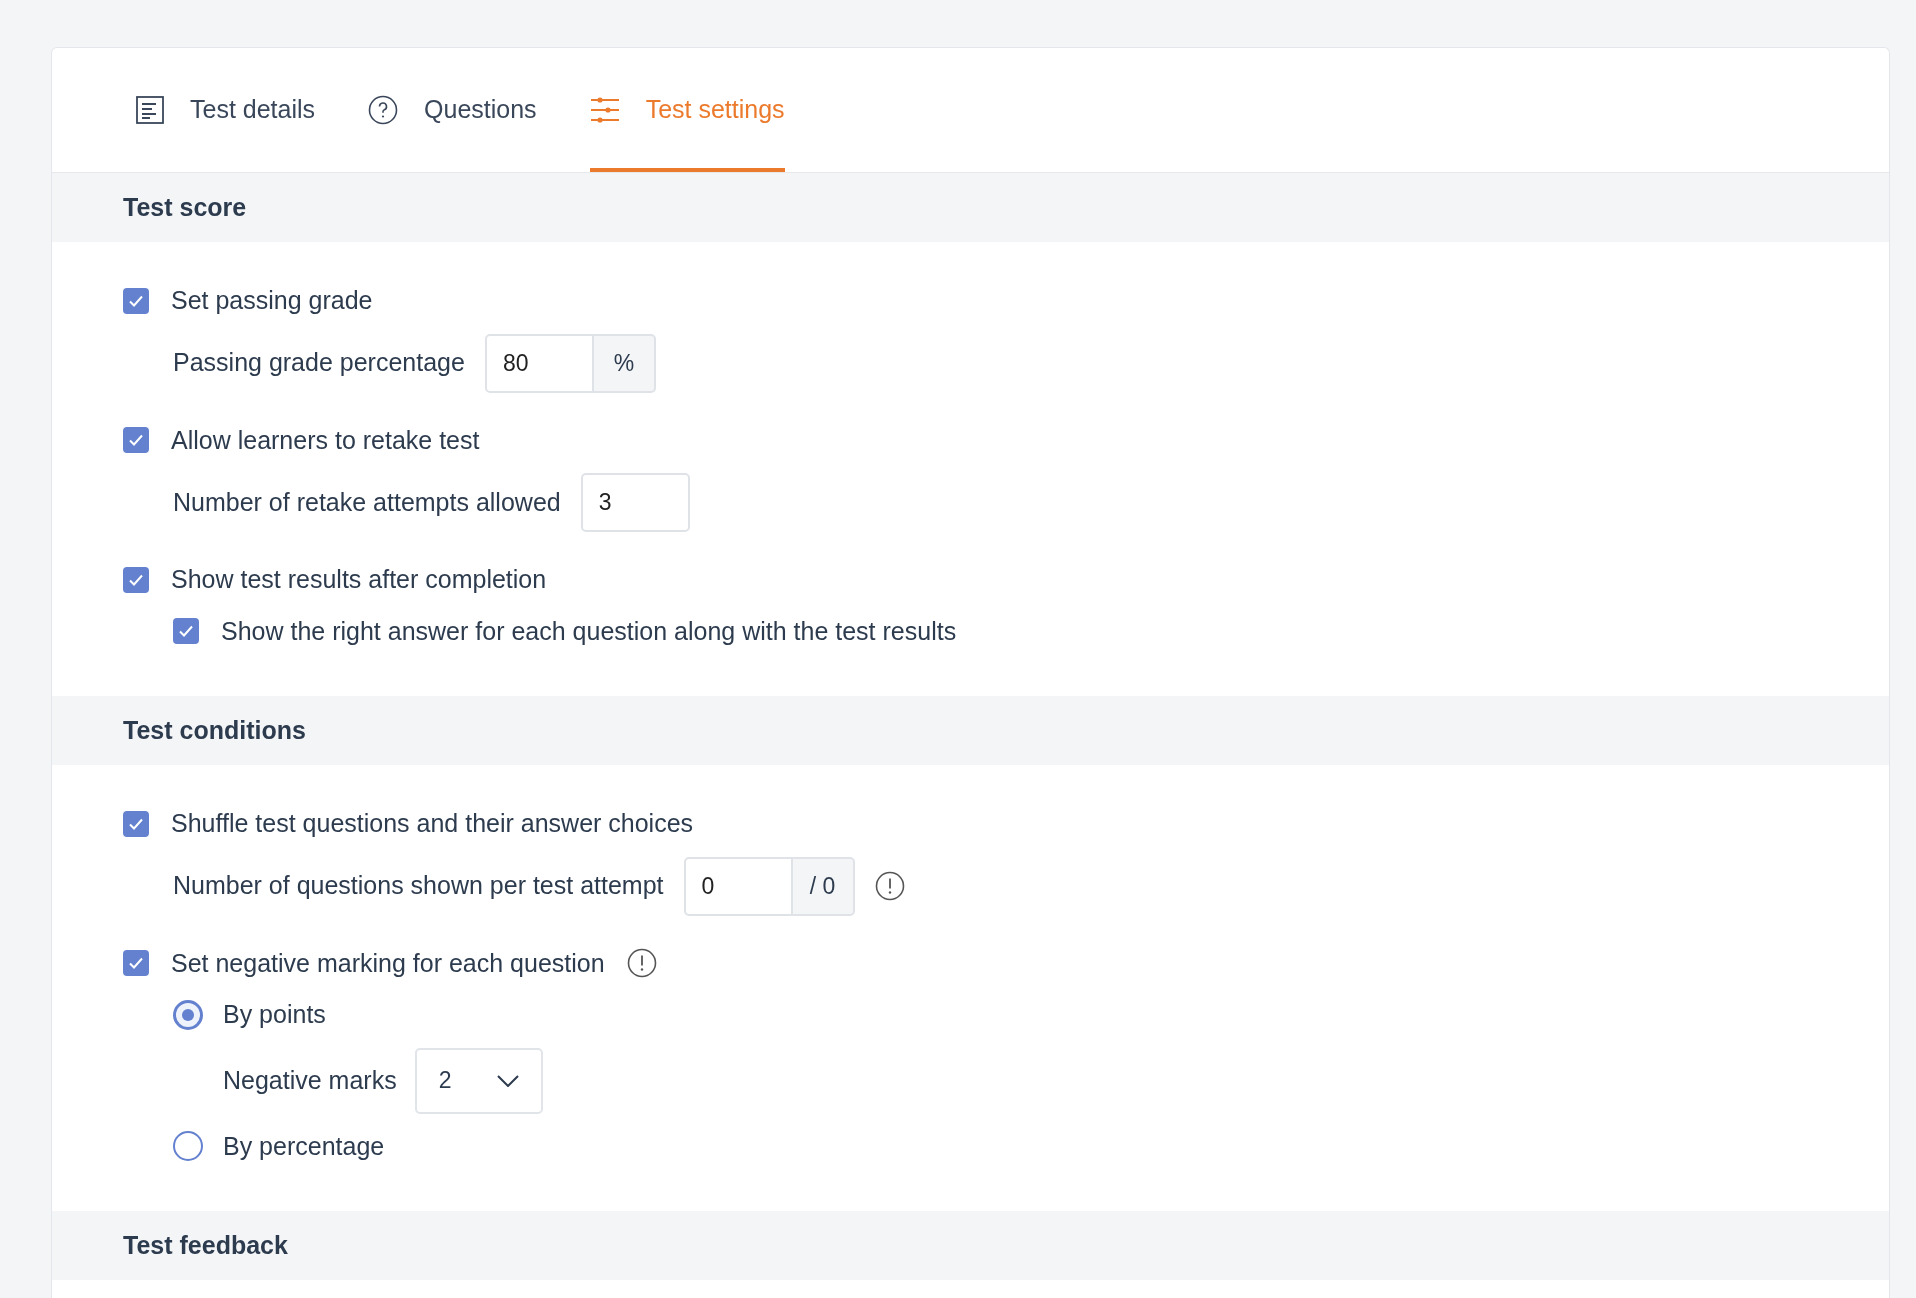  What do you see at coordinates (452, 109) in the screenshot?
I see `tab: Questions` at bounding box center [452, 109].